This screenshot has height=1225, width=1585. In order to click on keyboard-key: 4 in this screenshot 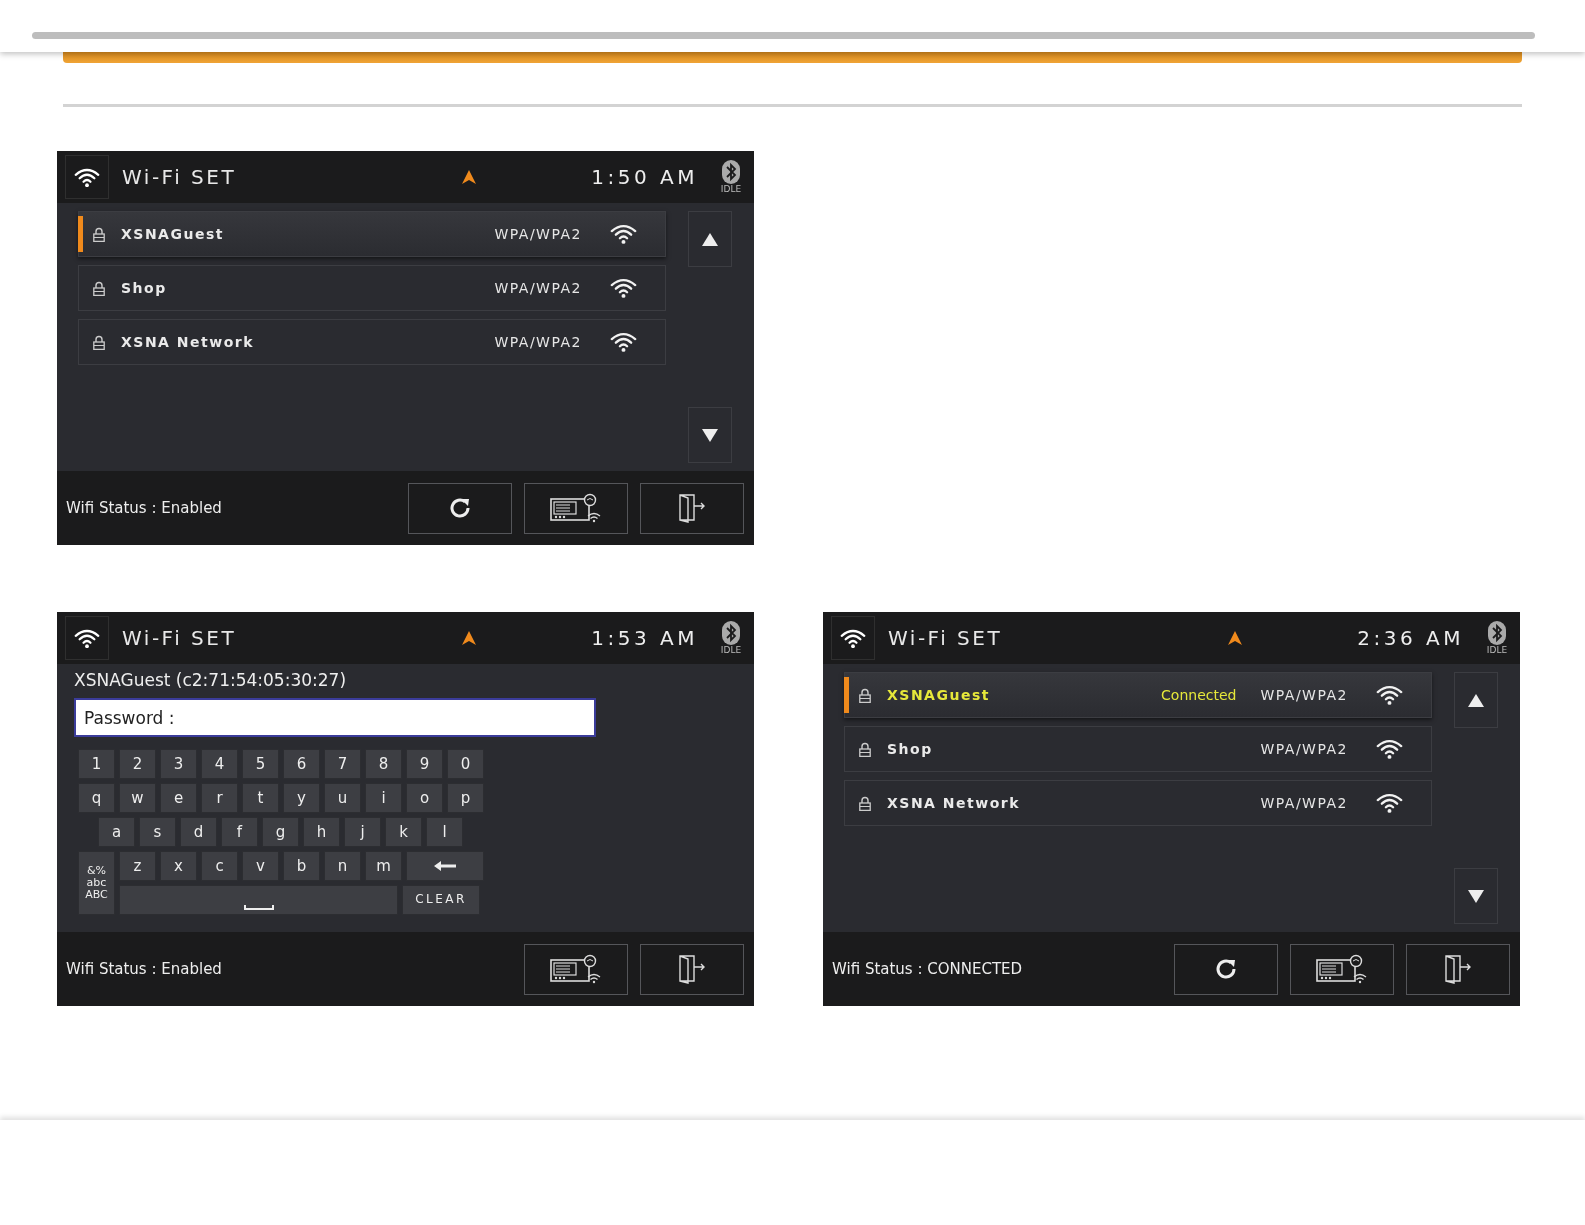, I will do `click(219, 764)`.